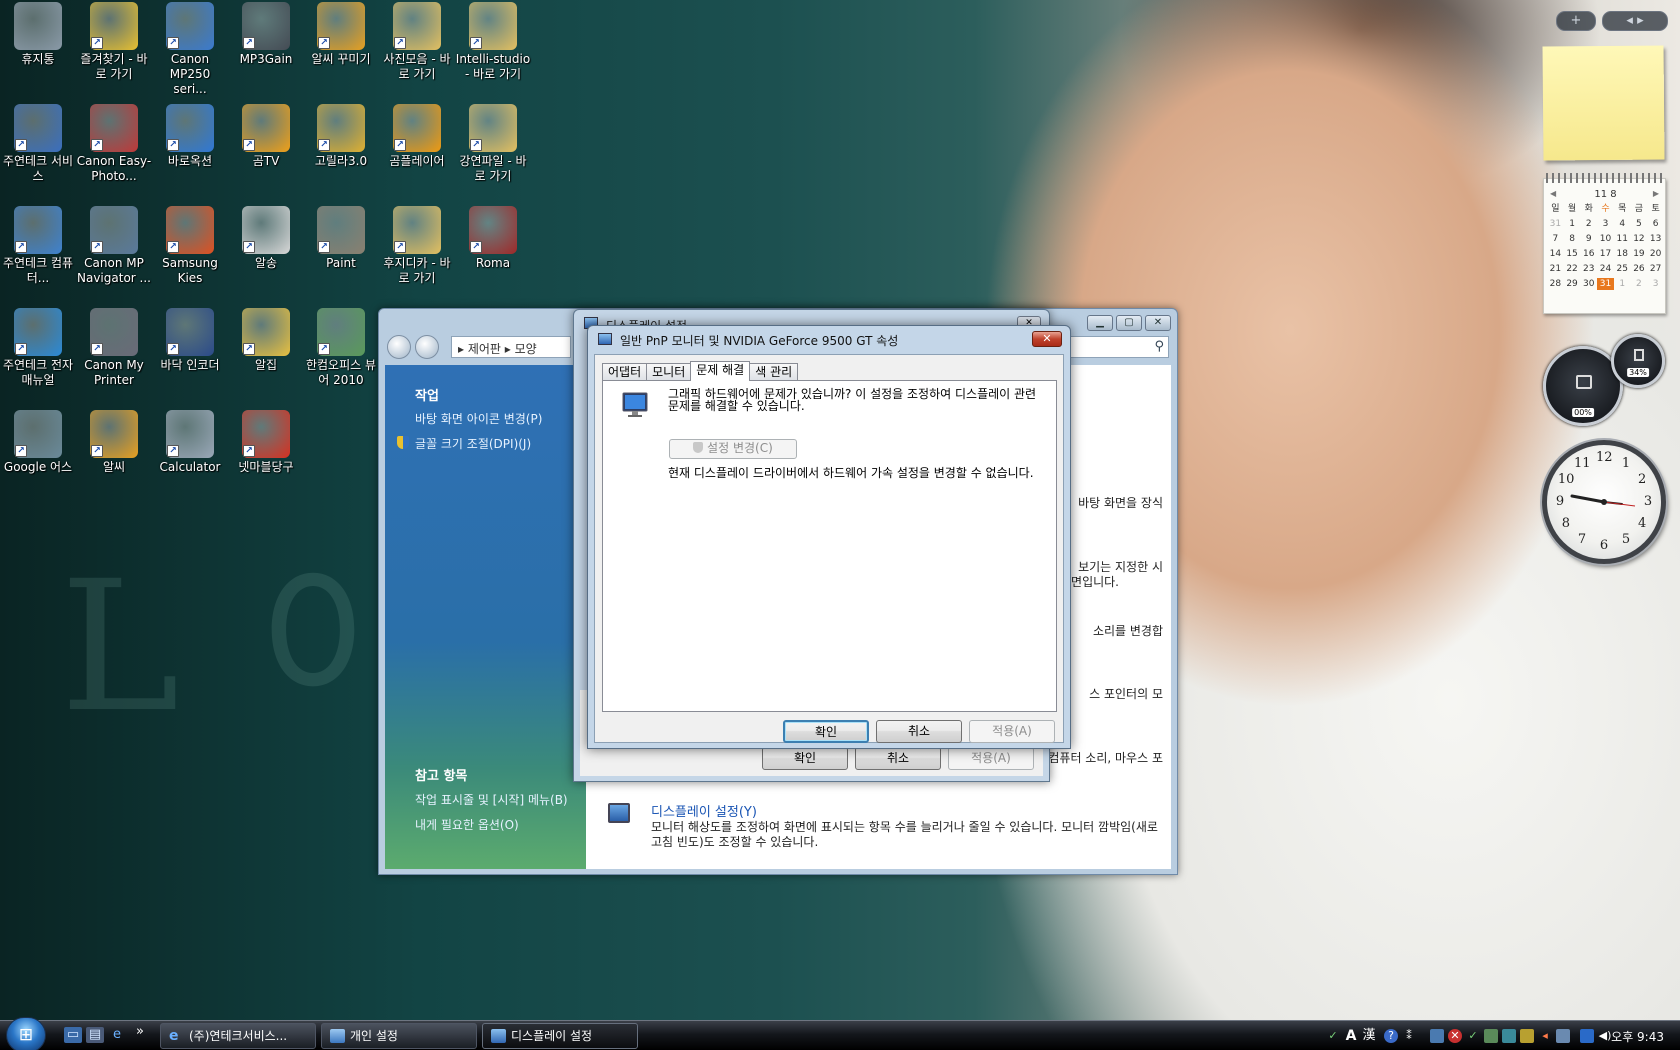  I want to click on add-gadget-button: +, so click(1576, 21).